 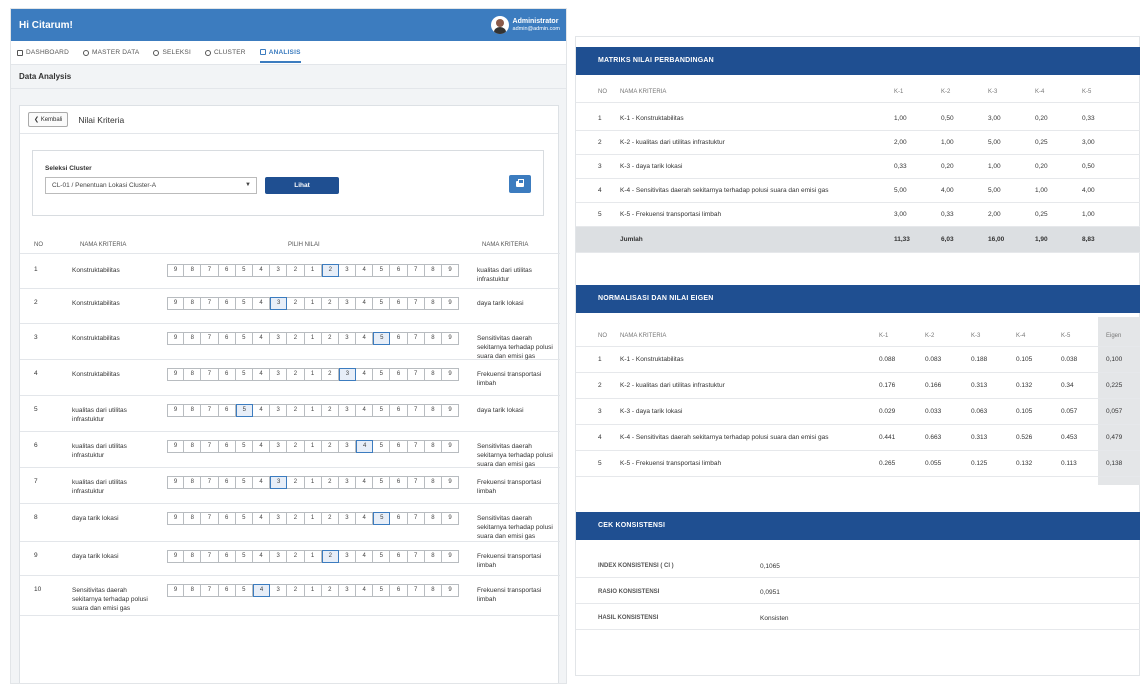 I want to click on nav-cluster: CLUSTER, so click(x=225, y=52).